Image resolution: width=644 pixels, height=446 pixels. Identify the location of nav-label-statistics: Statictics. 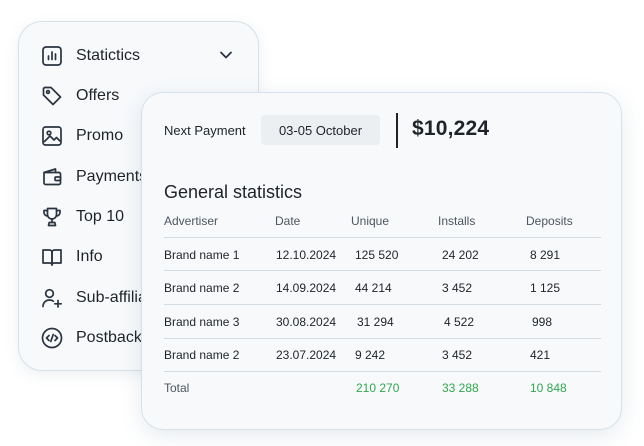
(108, 55).